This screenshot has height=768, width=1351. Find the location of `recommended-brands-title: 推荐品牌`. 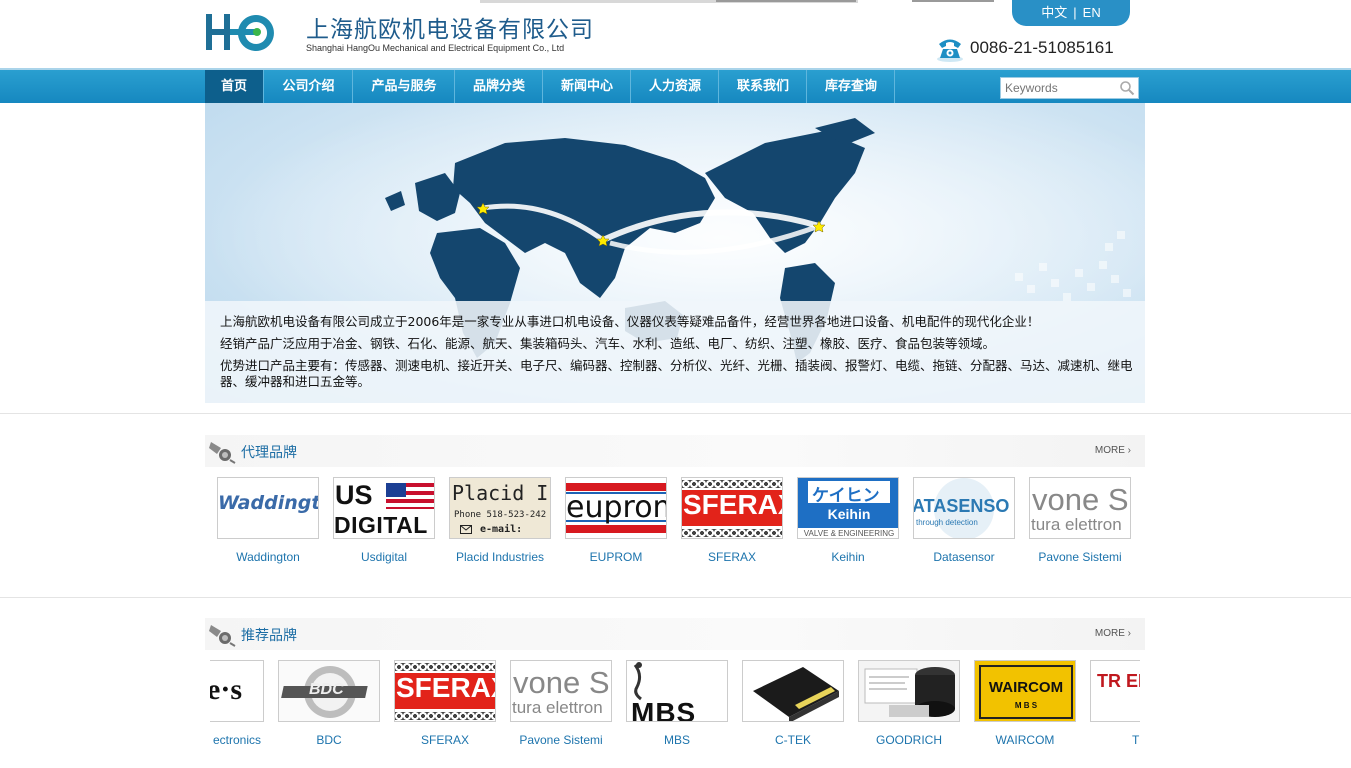

recommended-brands-title: 推荐品牌 is located at coordinates (269, 636).